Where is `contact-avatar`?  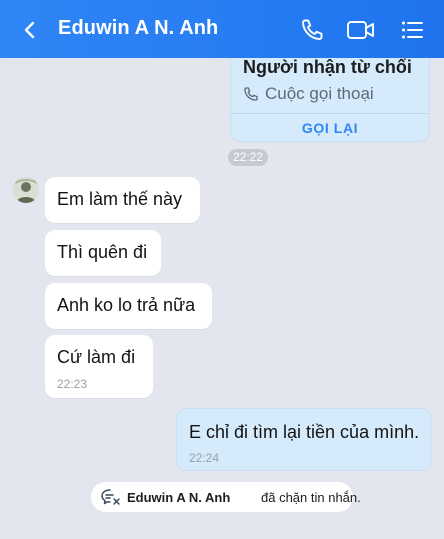
contact-avatar is located at coordinates (26, 190).